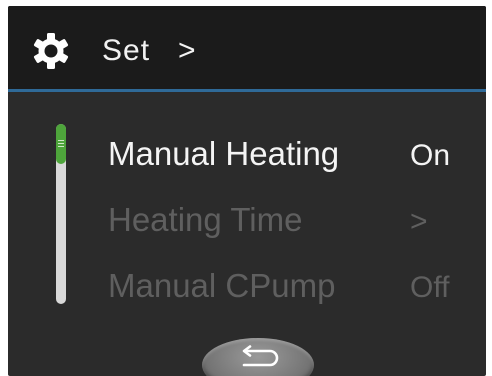  I want to click on menu-item-value: Off, so click(430, 287).